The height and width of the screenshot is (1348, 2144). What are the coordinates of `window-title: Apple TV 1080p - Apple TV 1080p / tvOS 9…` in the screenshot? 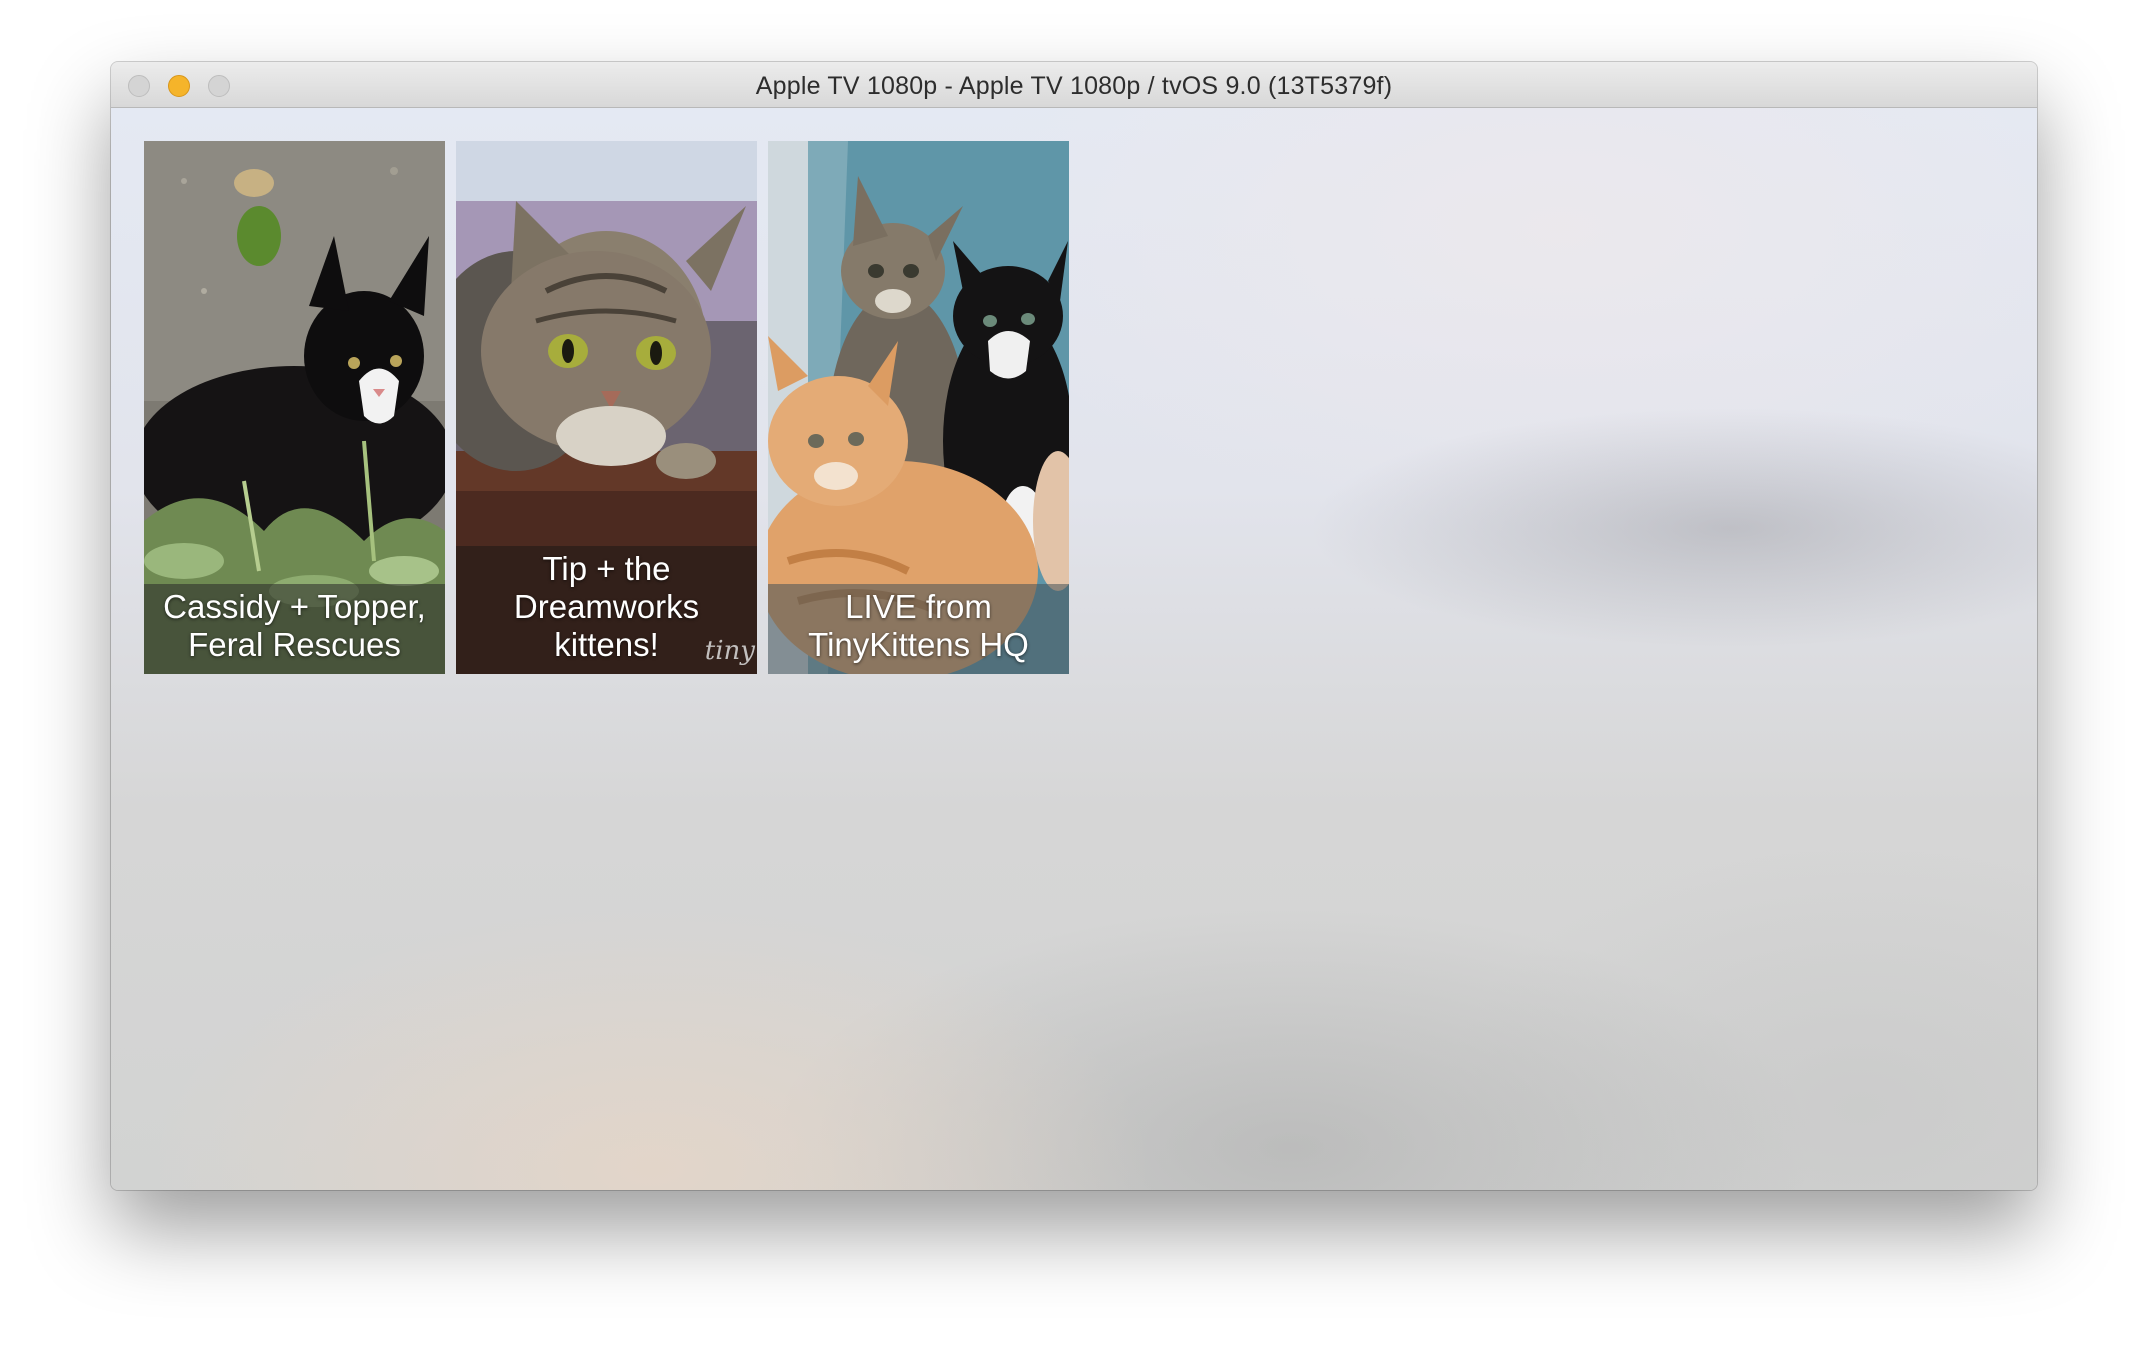 It's located at (1074, 86).